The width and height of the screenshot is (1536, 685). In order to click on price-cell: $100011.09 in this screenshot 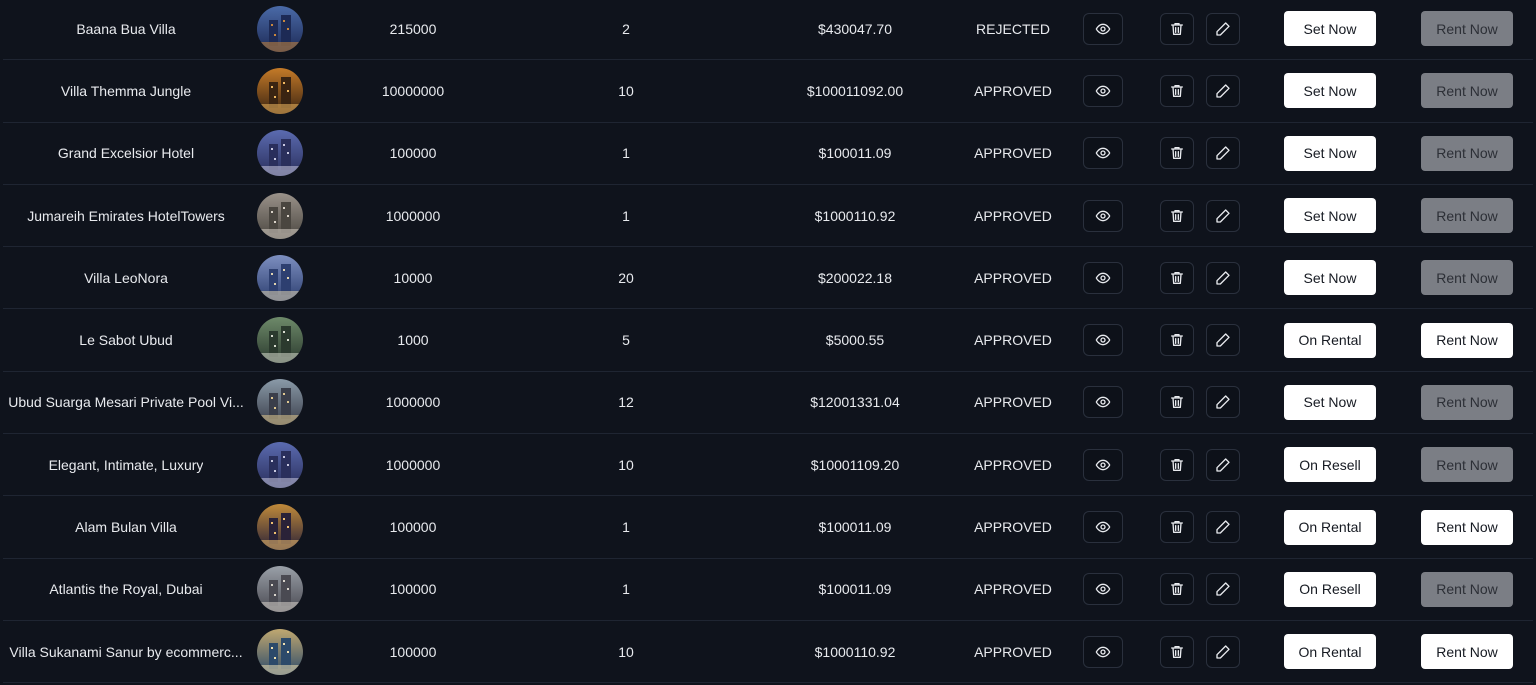, I will do `click(855, 153)`.